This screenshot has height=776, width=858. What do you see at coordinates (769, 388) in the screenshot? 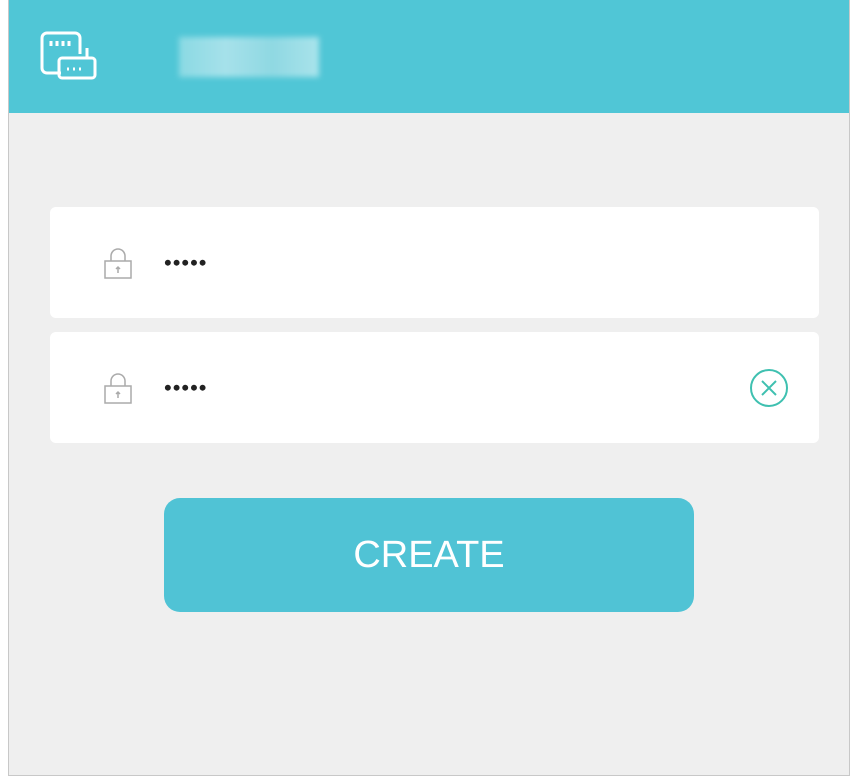
I see `clear-icon` at bounding box center [769, 388].